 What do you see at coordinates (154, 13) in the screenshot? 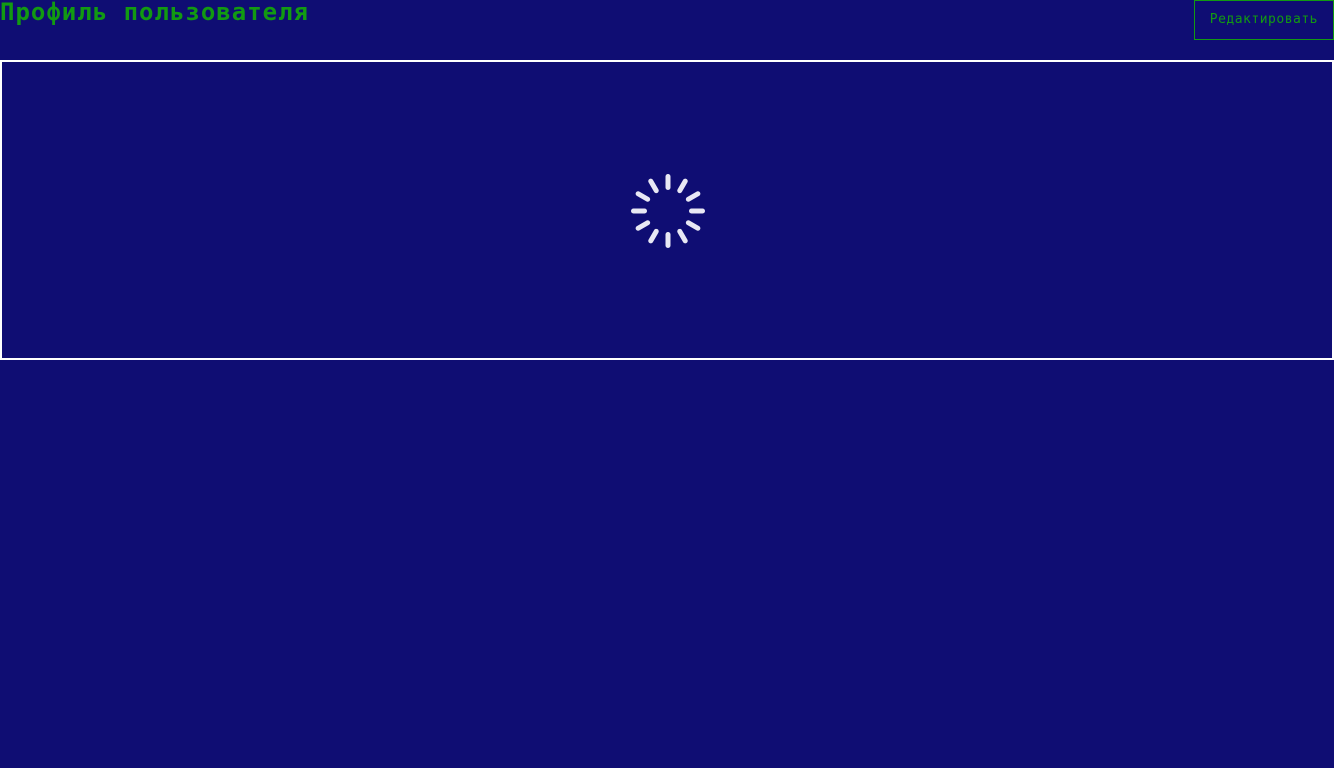
I see `page-title: Профиль пользователя` at bounding box center [154, 13].